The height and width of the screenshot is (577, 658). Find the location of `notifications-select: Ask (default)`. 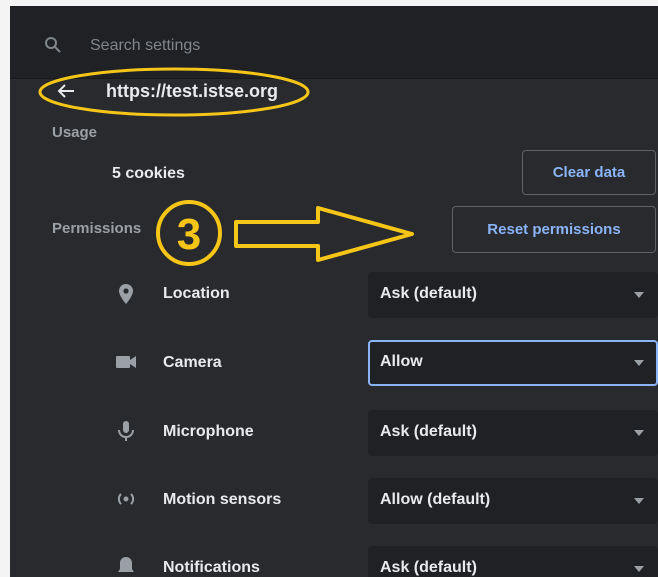

notifications-select: Ask (default) is located at coordinates (513, 561).